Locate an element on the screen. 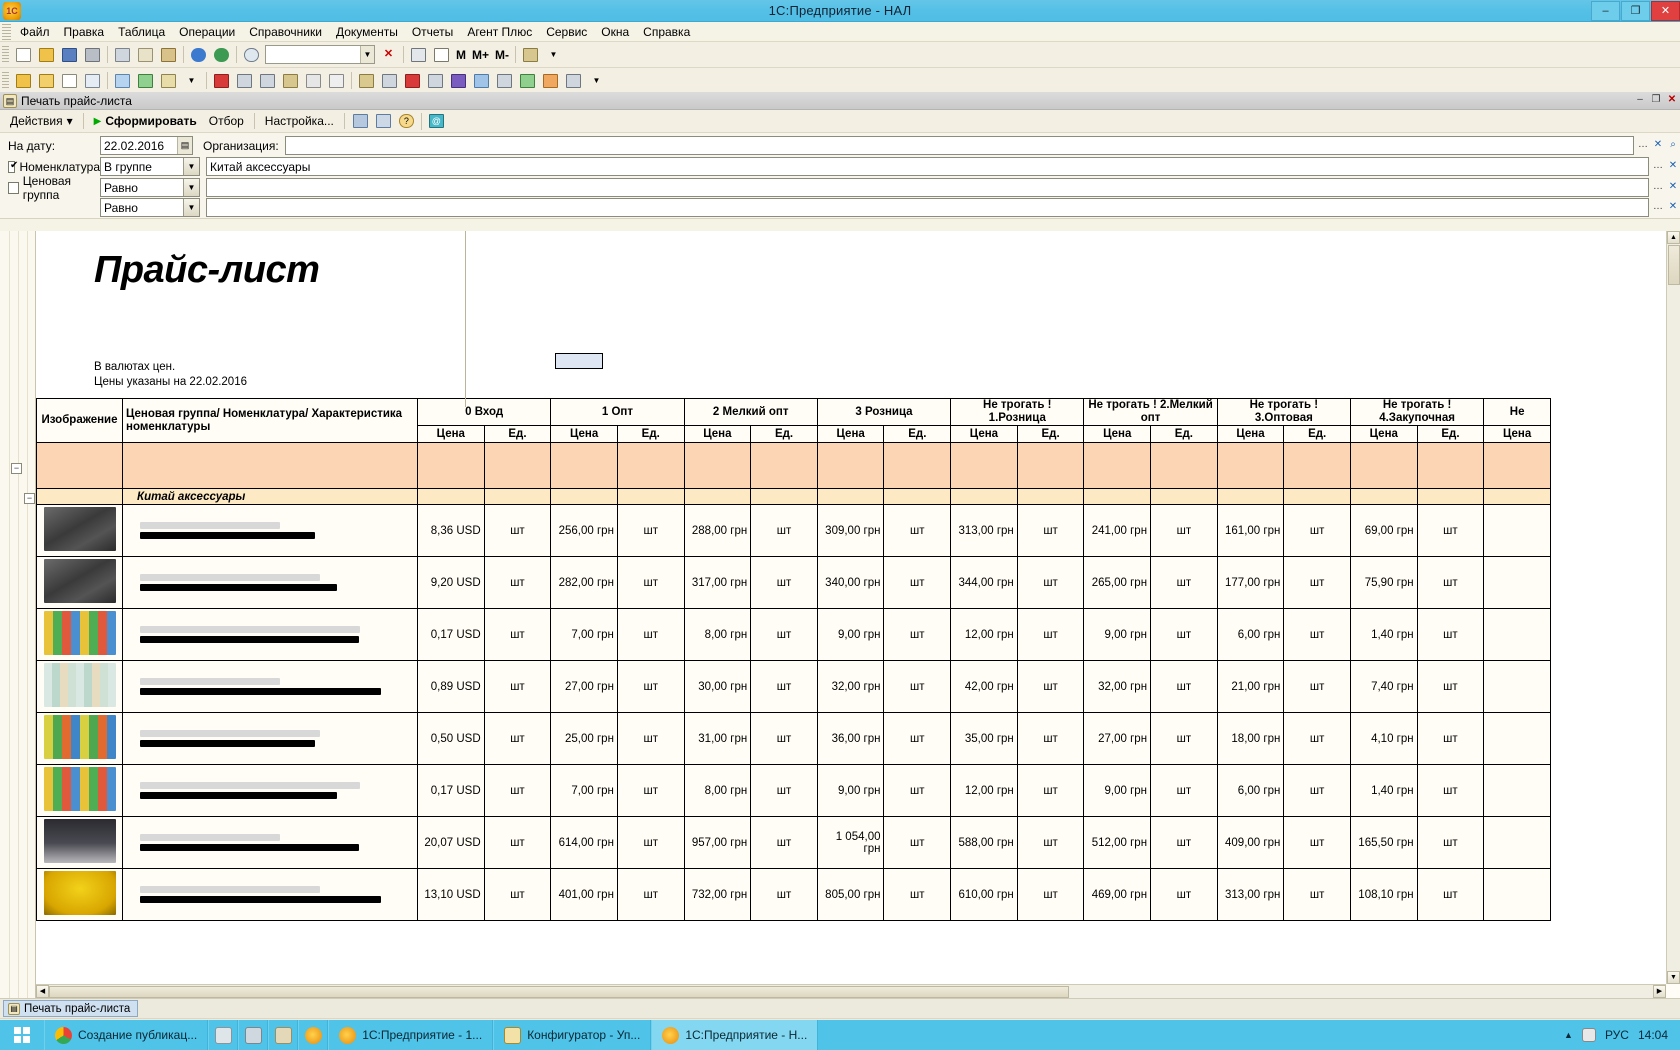 The width and height of the screenshot is (1680, 1050). palette-icon is located at coordinates (458, 80).